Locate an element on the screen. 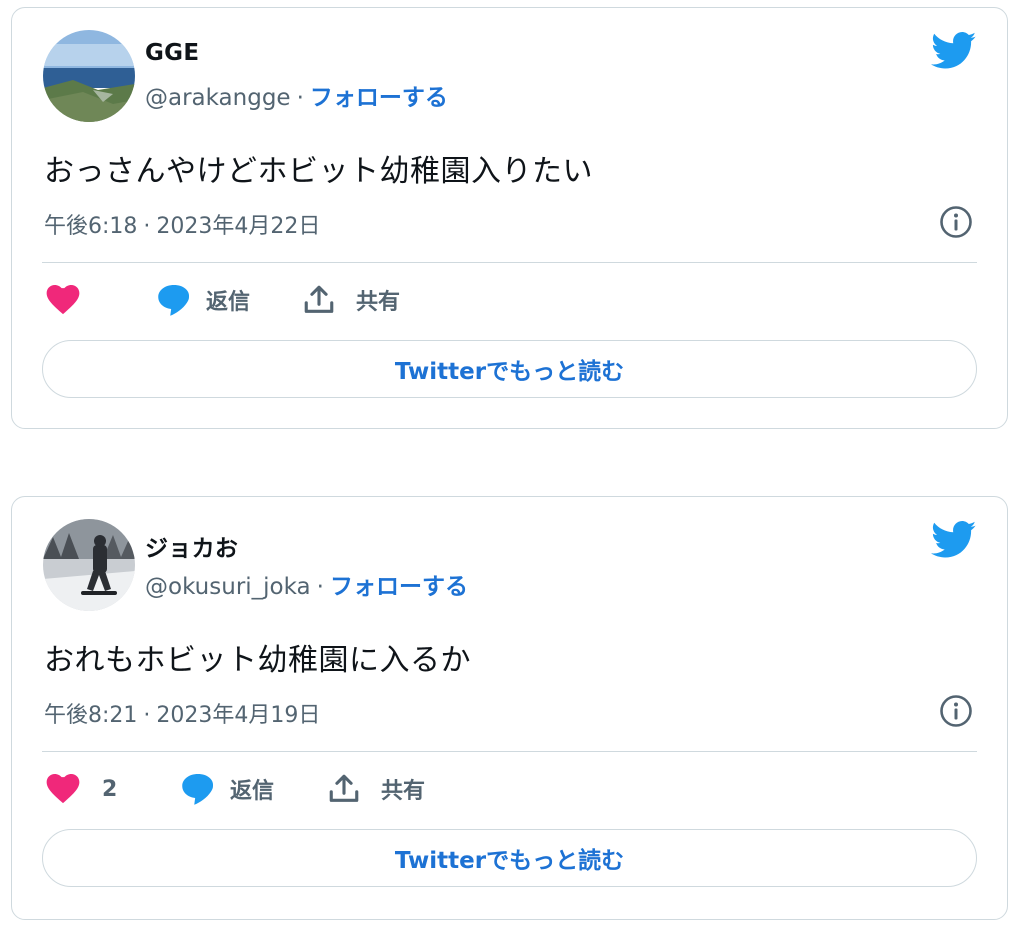  tweet-time: 午後8:21 is located at coordinates (91, 715).